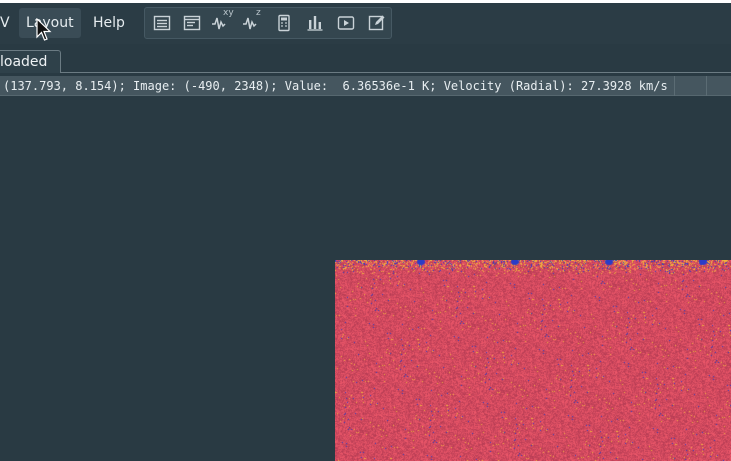 The width and height of the screenshot is (731, 461). Describe the element at coordinates (315, 23) in the screenshot. I see `histogram-icon` at that location.